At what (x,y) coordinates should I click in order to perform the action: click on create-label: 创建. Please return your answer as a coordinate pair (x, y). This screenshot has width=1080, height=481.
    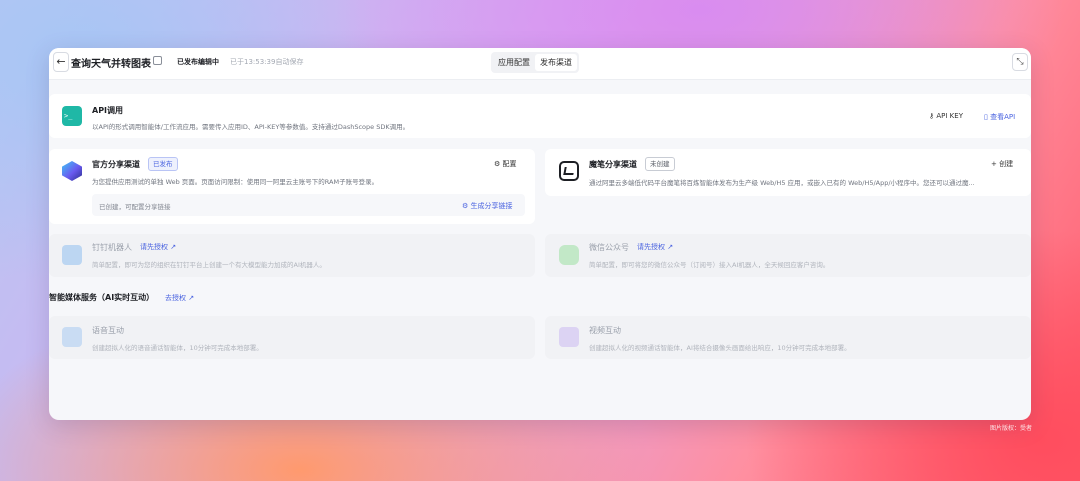
    Looking at the image, I should click on (1006, 164).